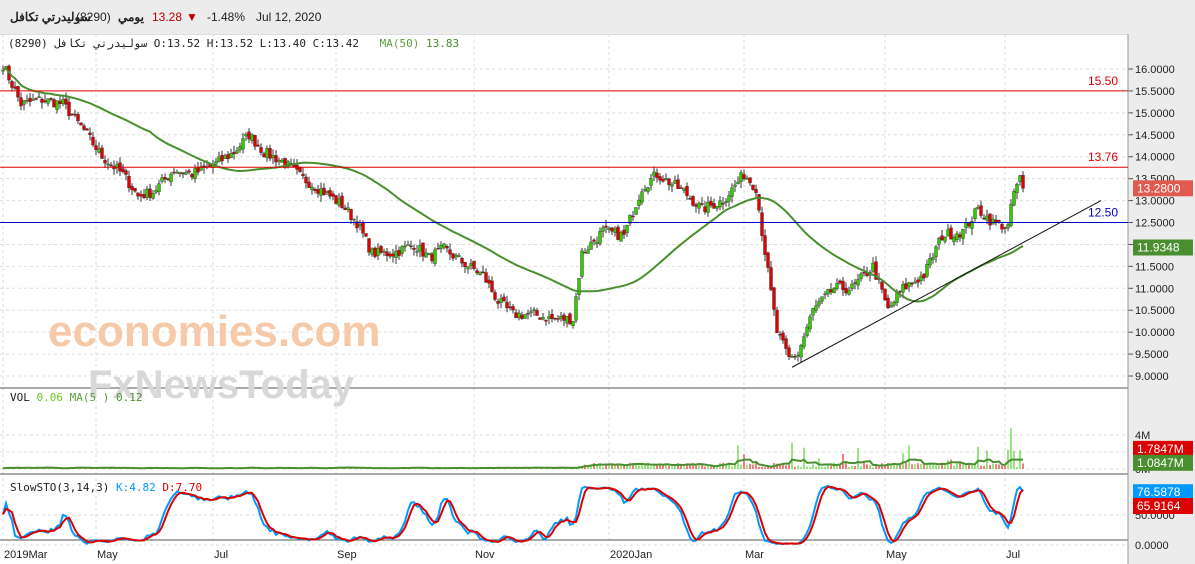 The width and height of the screenshot is (1195, 564). What do you see at coordinates (1158, 248) in the screenshot?
I see `ma-last-tag: 11.9348` at bounding box center [1158, 248].